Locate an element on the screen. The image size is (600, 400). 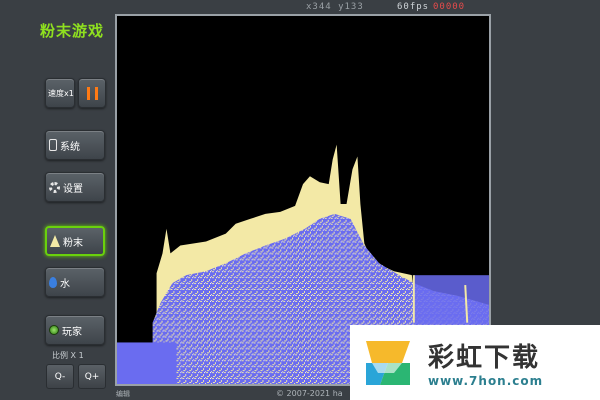
powder-icon is located at coordinates (55, 241).